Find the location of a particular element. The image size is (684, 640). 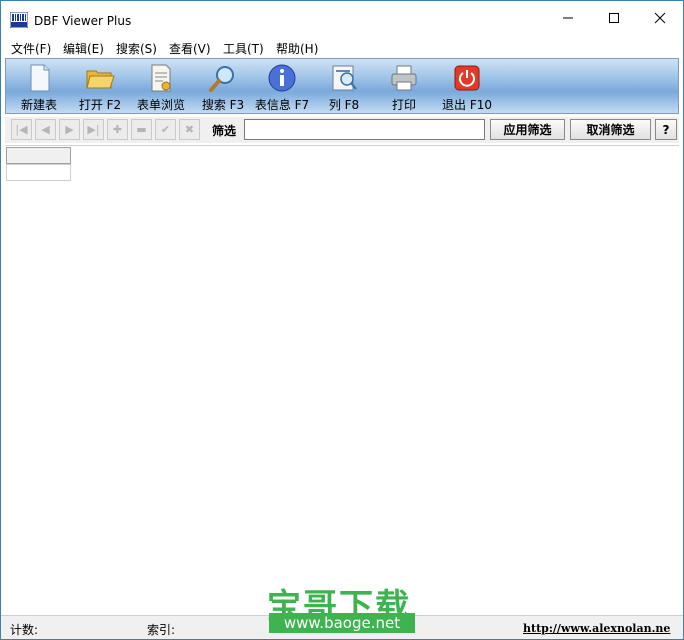

magnifier-icon is located at coordinates (221, 79).